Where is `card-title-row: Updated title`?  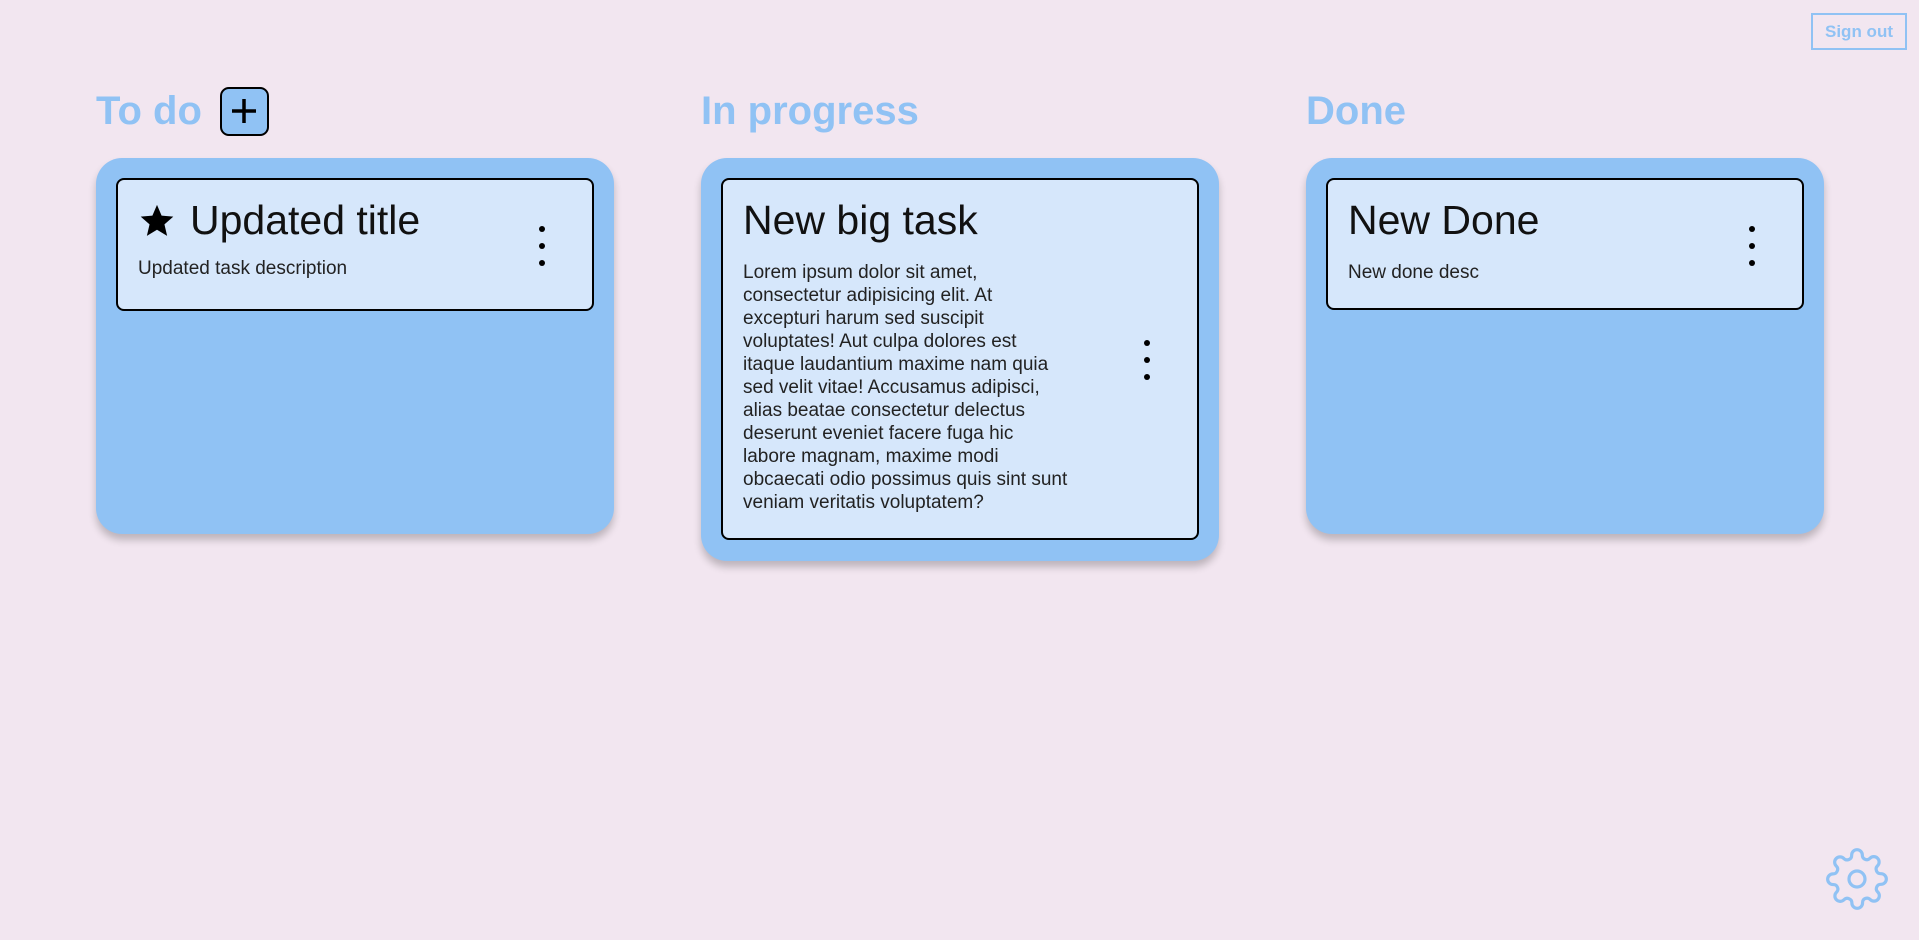 card-title-row: Updated title is located at coordinates (355, 220).